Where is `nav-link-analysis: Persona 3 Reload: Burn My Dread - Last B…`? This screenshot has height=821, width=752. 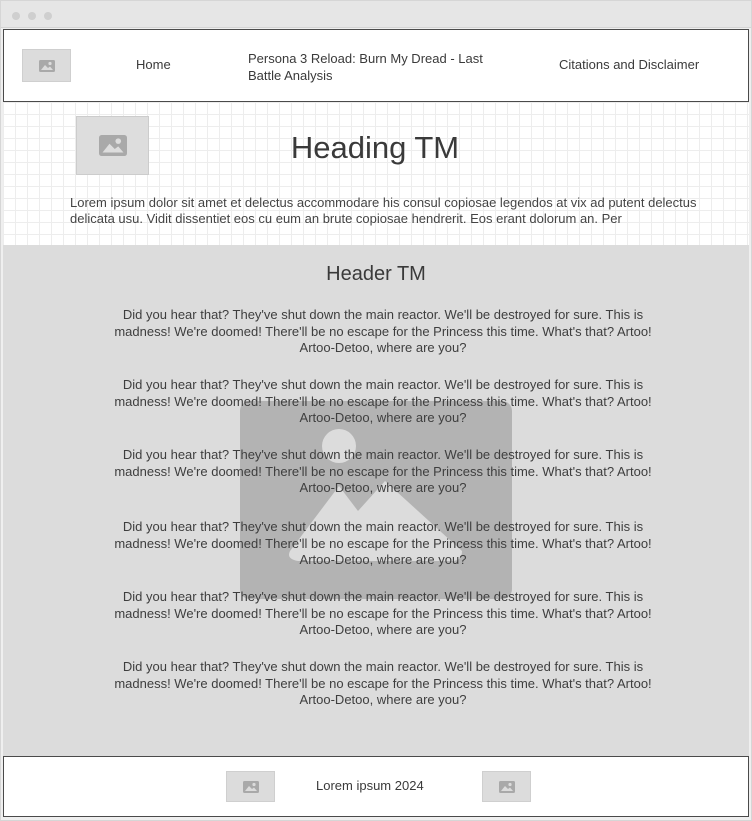 nav-link-analysis: Persona 3 Reload: Burn My Dread - Last B… is located at coordinates (379, 67).